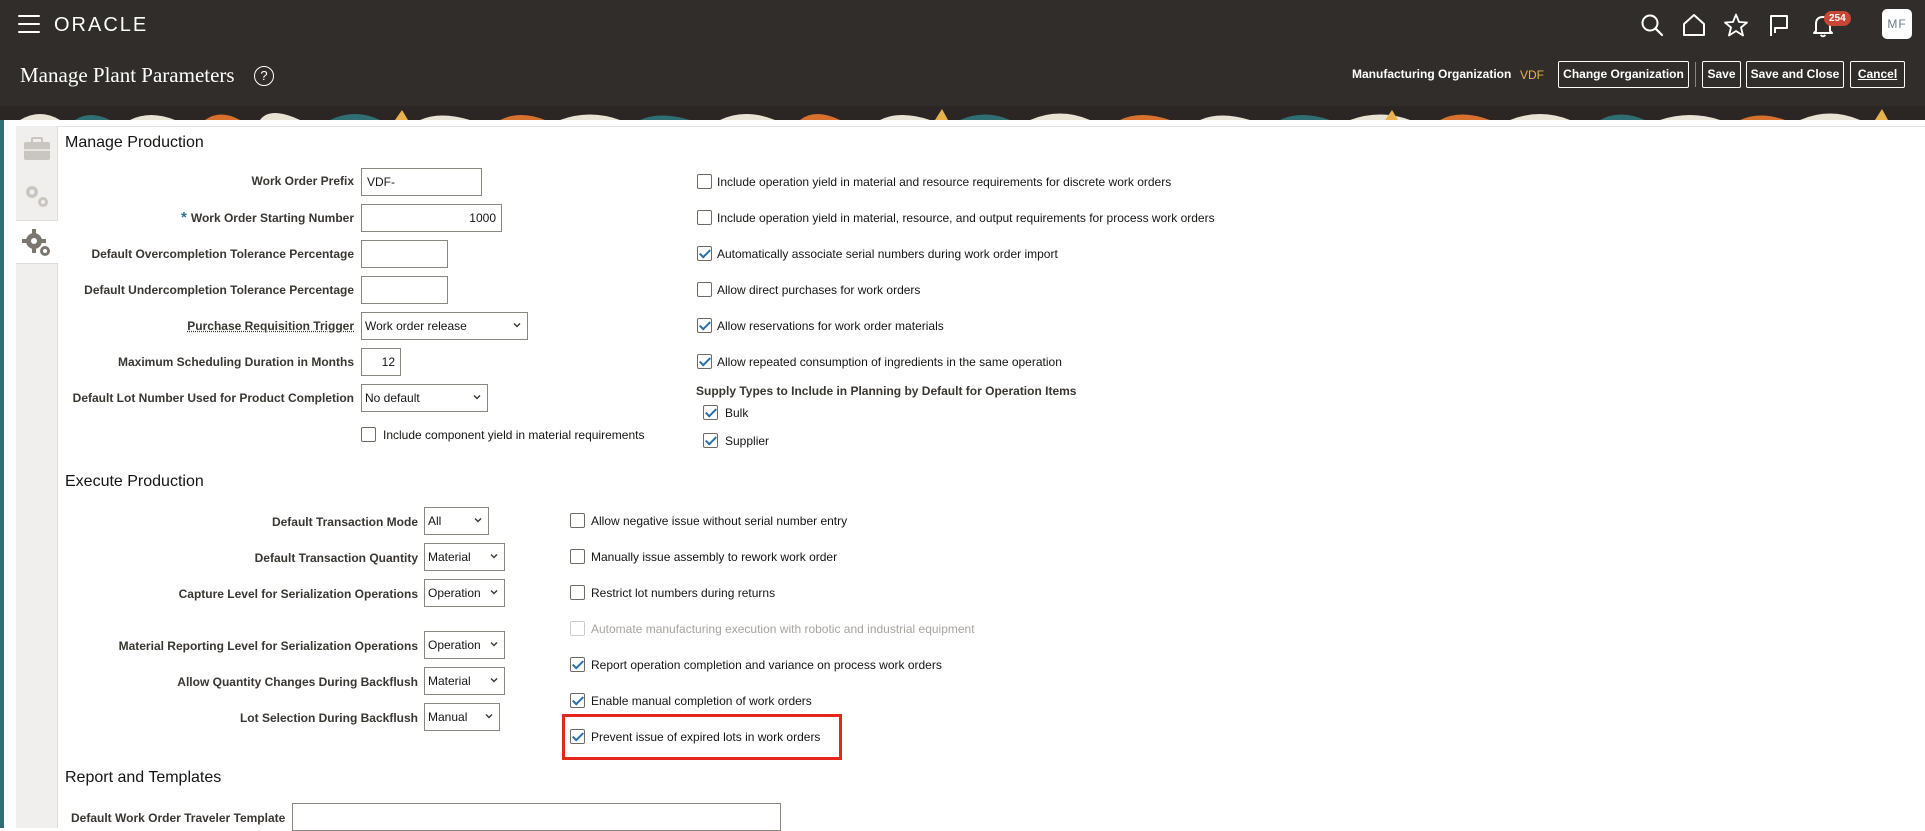 The height and width of the screenshot is (831, 1925). I want to click on help-icon: ?, so click(264, 76).